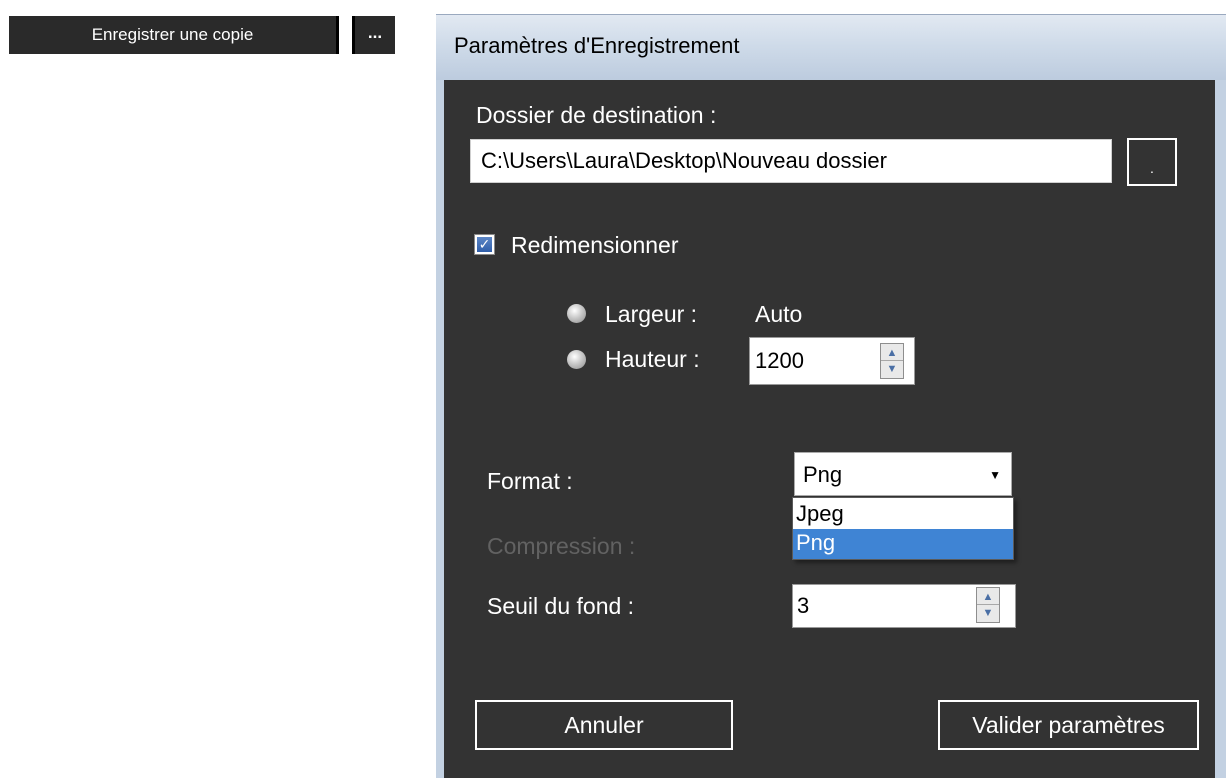 The width and height of the screenshot is (1226, 778). Describe the element at coordinates (652, 359) in the screenshot. I see `height-label: Hauteur :` at that location.